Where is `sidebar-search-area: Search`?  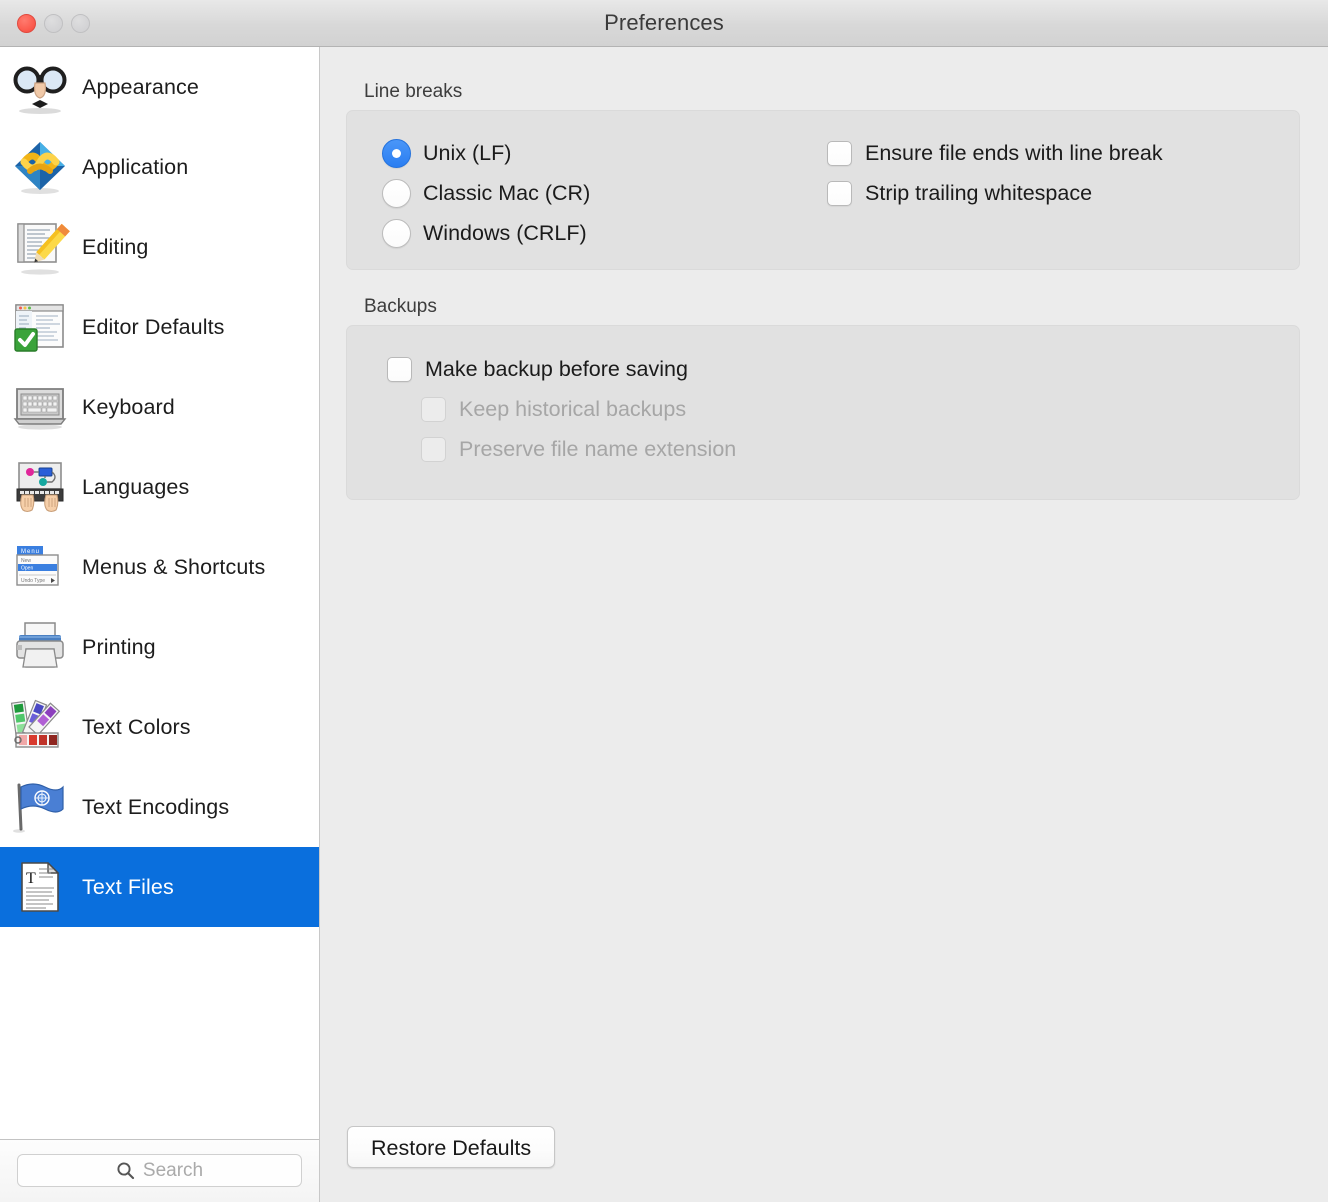
sidebar-search-area: Search is located at coordinates (159, 1170).